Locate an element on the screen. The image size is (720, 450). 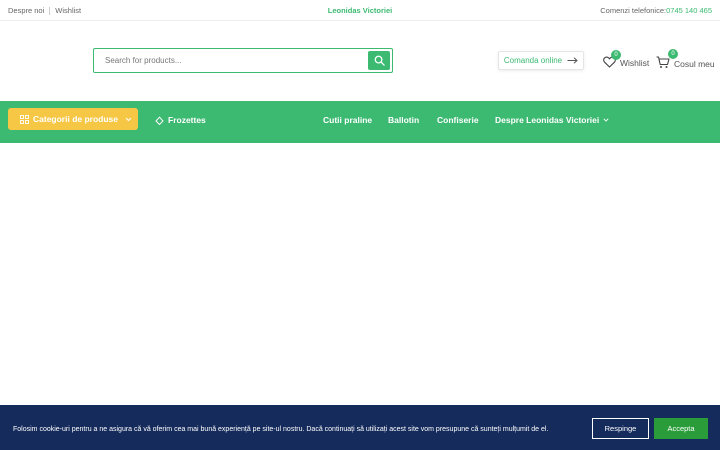
header-wishlist: 0 Wishlist is located at coordinates (626, 59).